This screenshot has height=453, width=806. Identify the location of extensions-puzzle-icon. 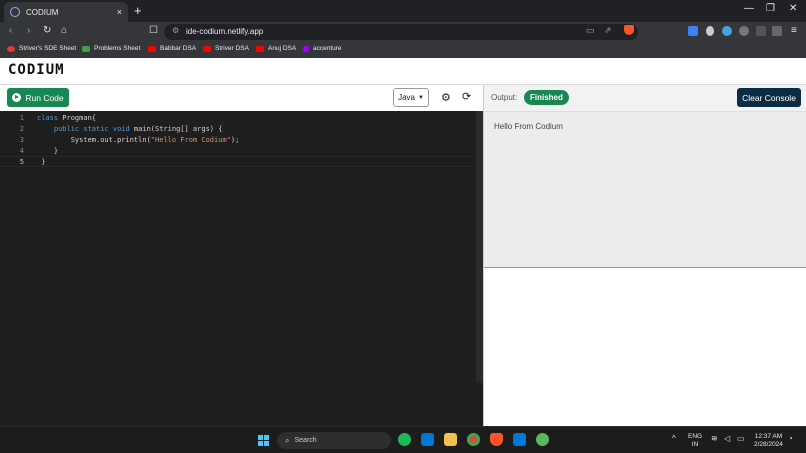
(761, 31).